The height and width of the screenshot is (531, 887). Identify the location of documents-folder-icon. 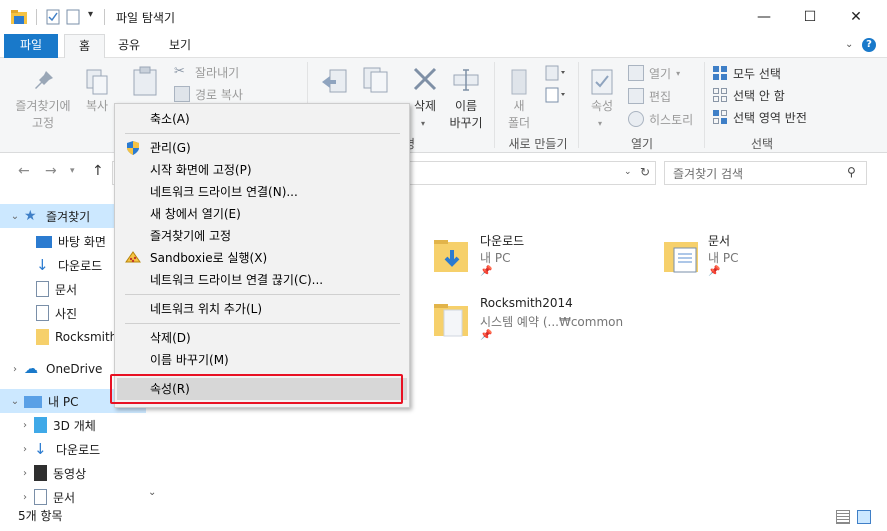
(682, 256).